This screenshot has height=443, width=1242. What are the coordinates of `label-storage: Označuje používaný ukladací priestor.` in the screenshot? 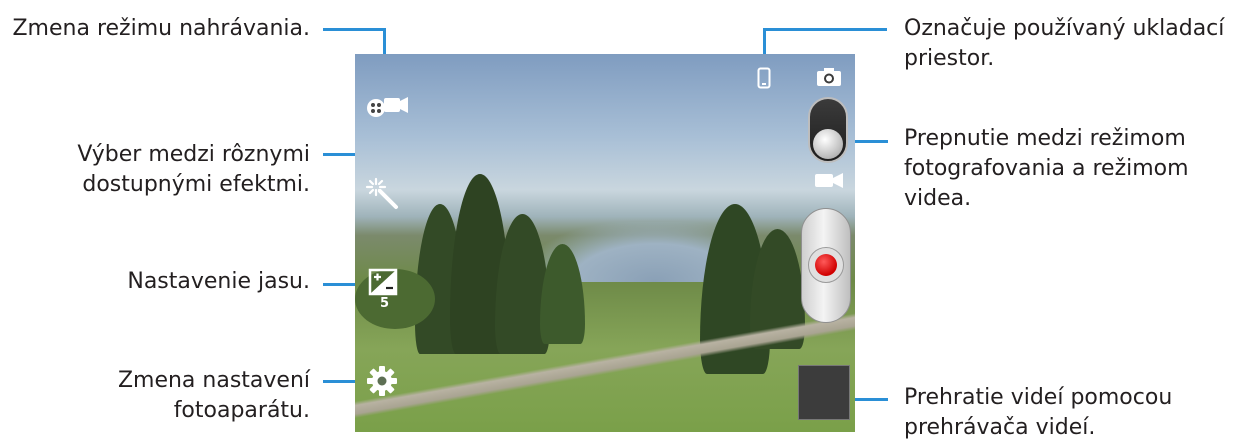 It's located at (1069, 44).